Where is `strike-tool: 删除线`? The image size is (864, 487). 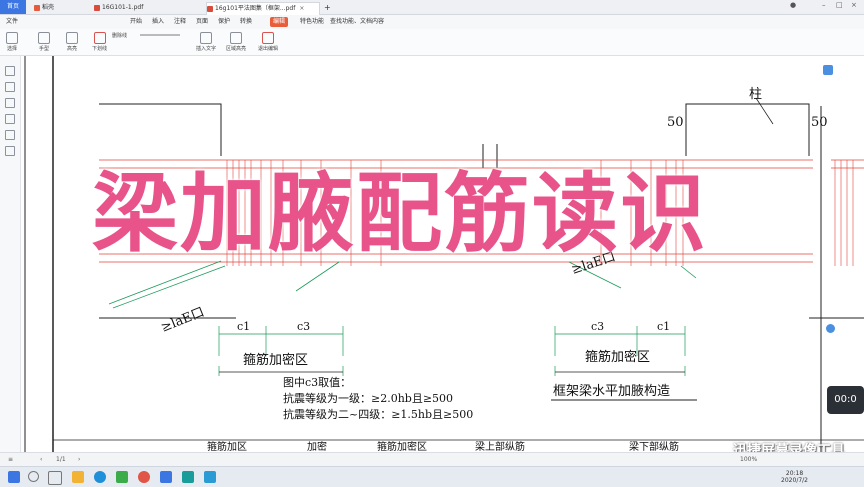
strike-tool: 删除线 is located at coordinates (119, 35).